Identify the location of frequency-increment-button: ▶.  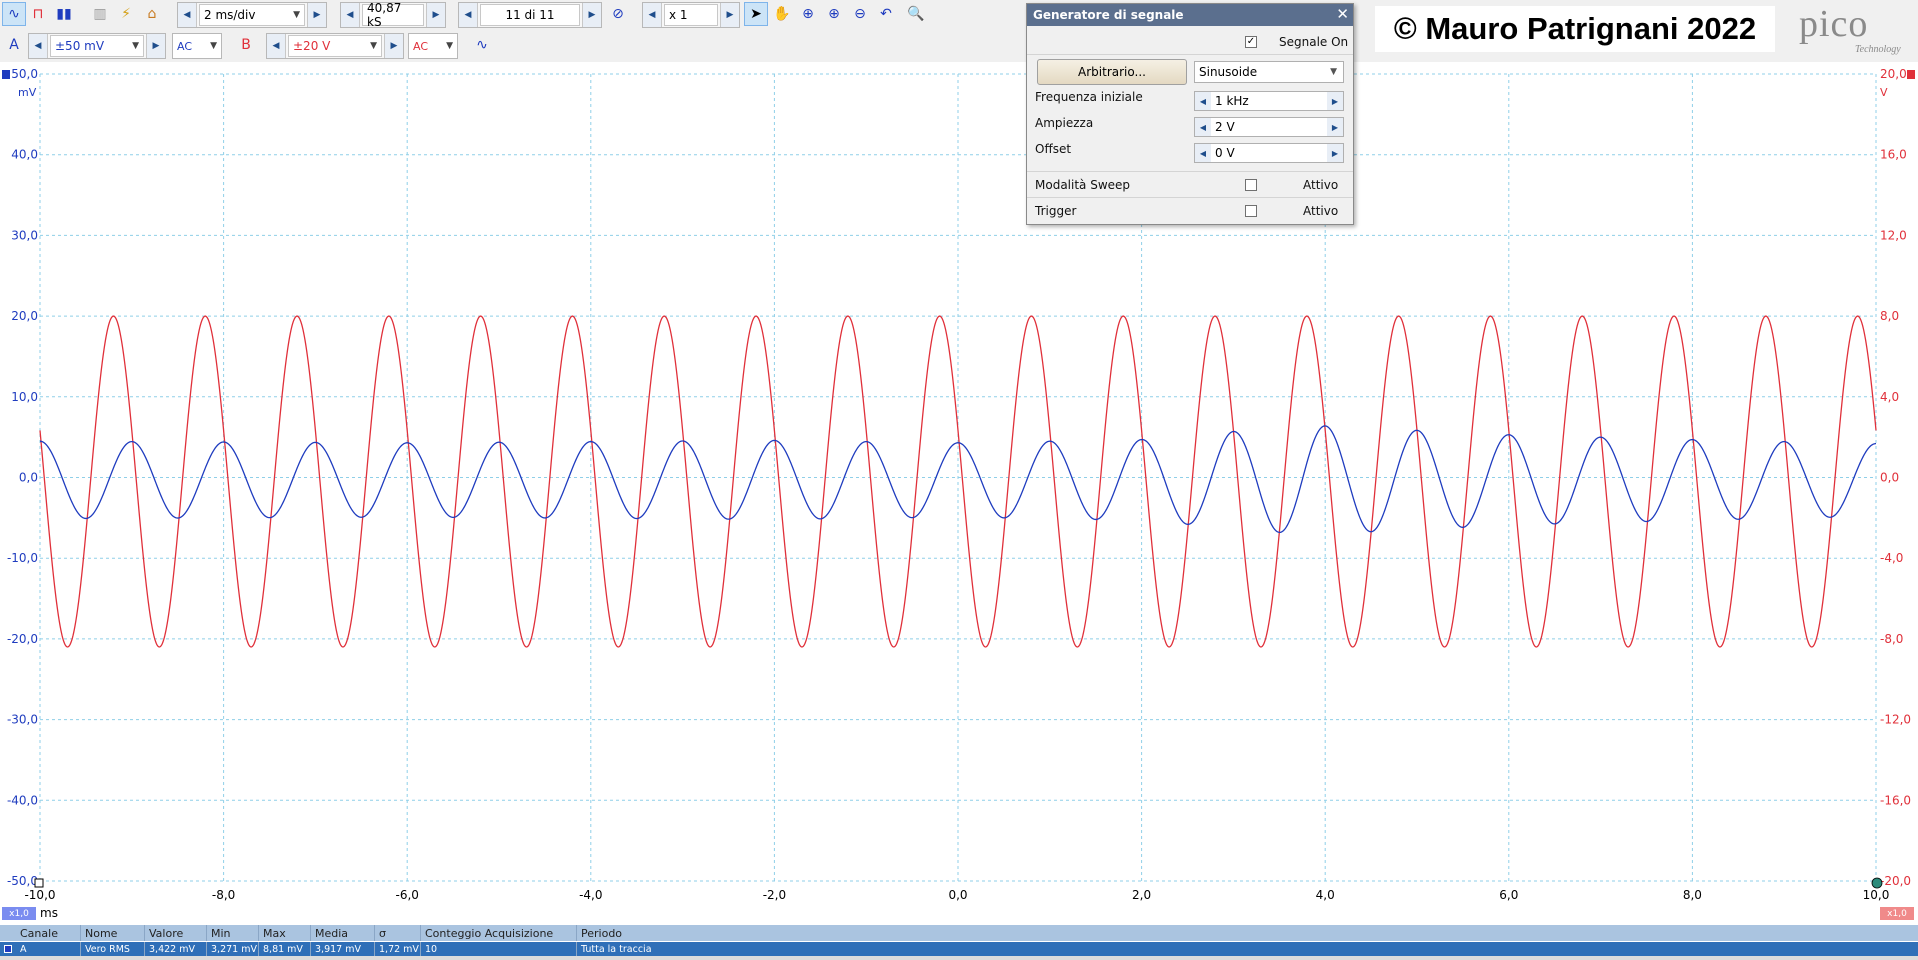
(1335, 101).